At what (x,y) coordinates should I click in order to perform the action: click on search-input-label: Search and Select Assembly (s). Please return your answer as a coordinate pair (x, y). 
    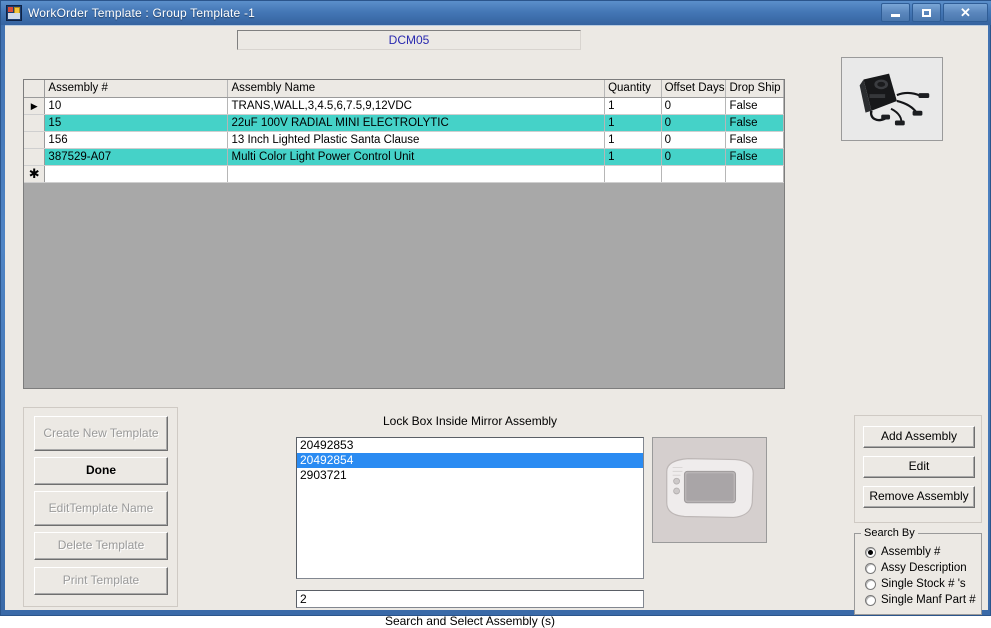
    Looking at the image, I should click on (470, 621).